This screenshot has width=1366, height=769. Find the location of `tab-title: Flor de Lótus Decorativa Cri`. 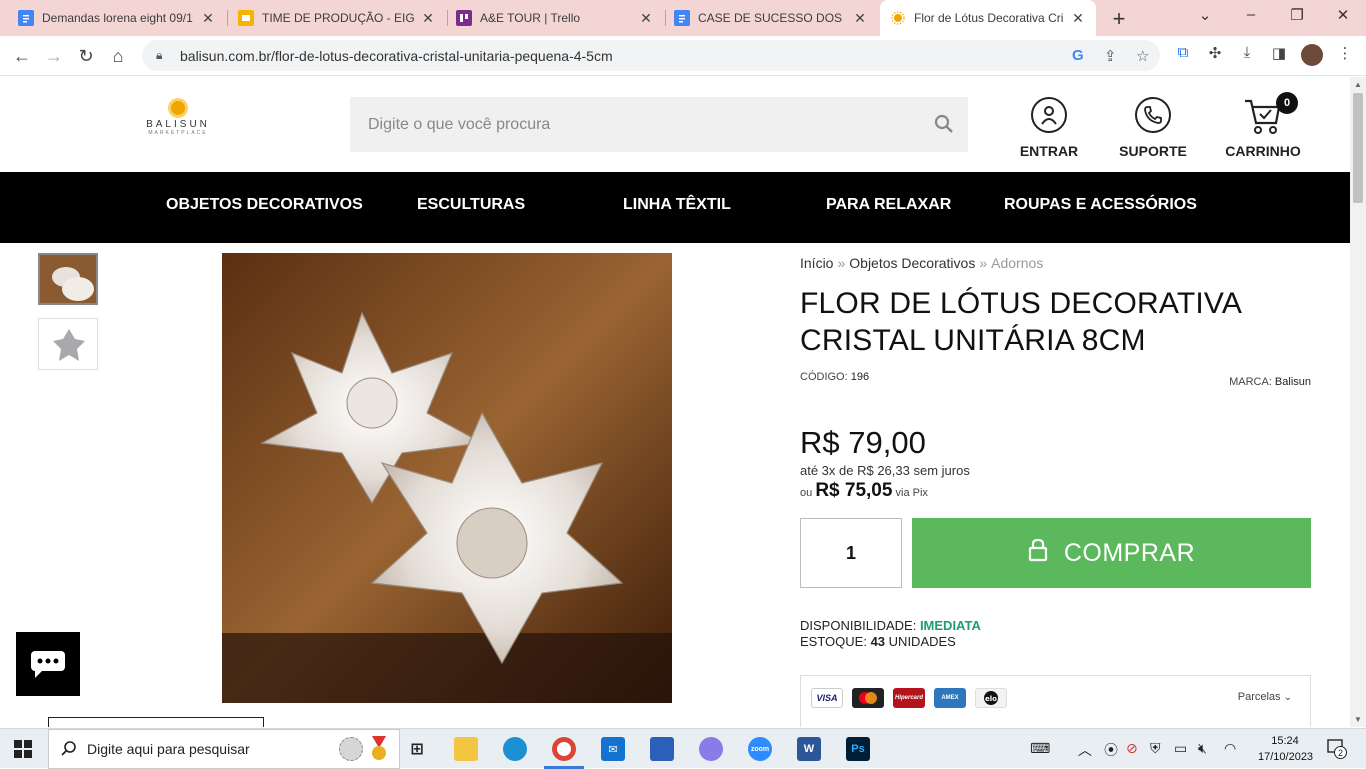

tab-title: Flor de Lótus Decorativa Cri is located at coordinates (989, 18).